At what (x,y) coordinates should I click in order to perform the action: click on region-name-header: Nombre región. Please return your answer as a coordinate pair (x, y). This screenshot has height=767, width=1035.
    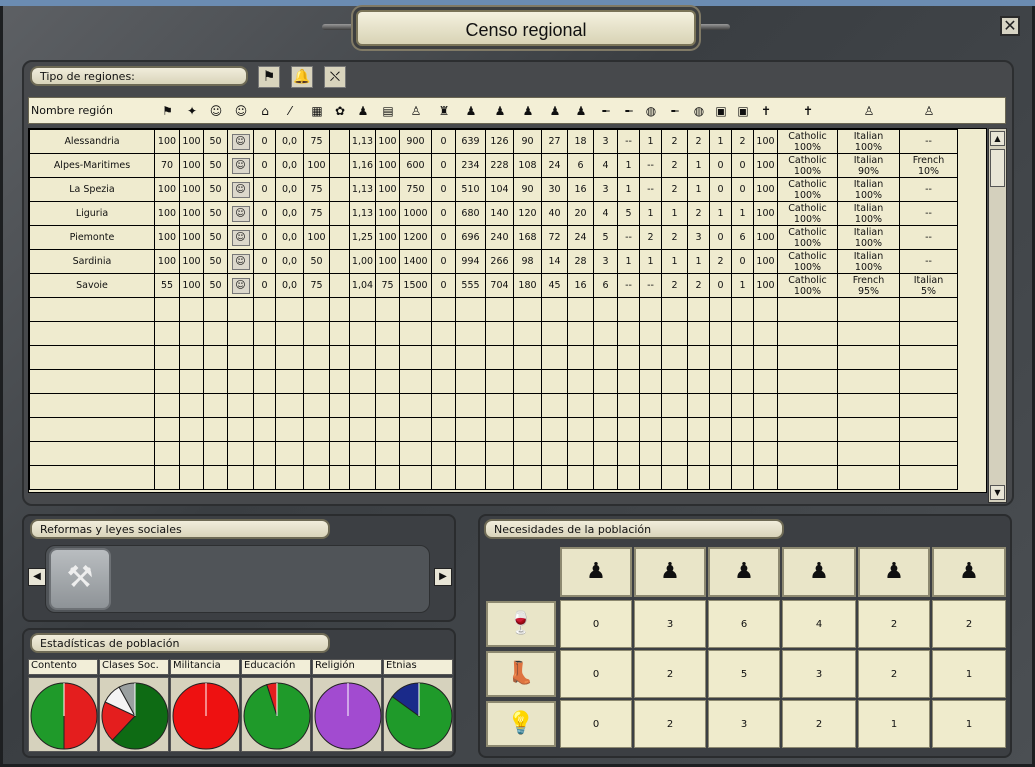
    Looking at the image, I should click on (72, 110).